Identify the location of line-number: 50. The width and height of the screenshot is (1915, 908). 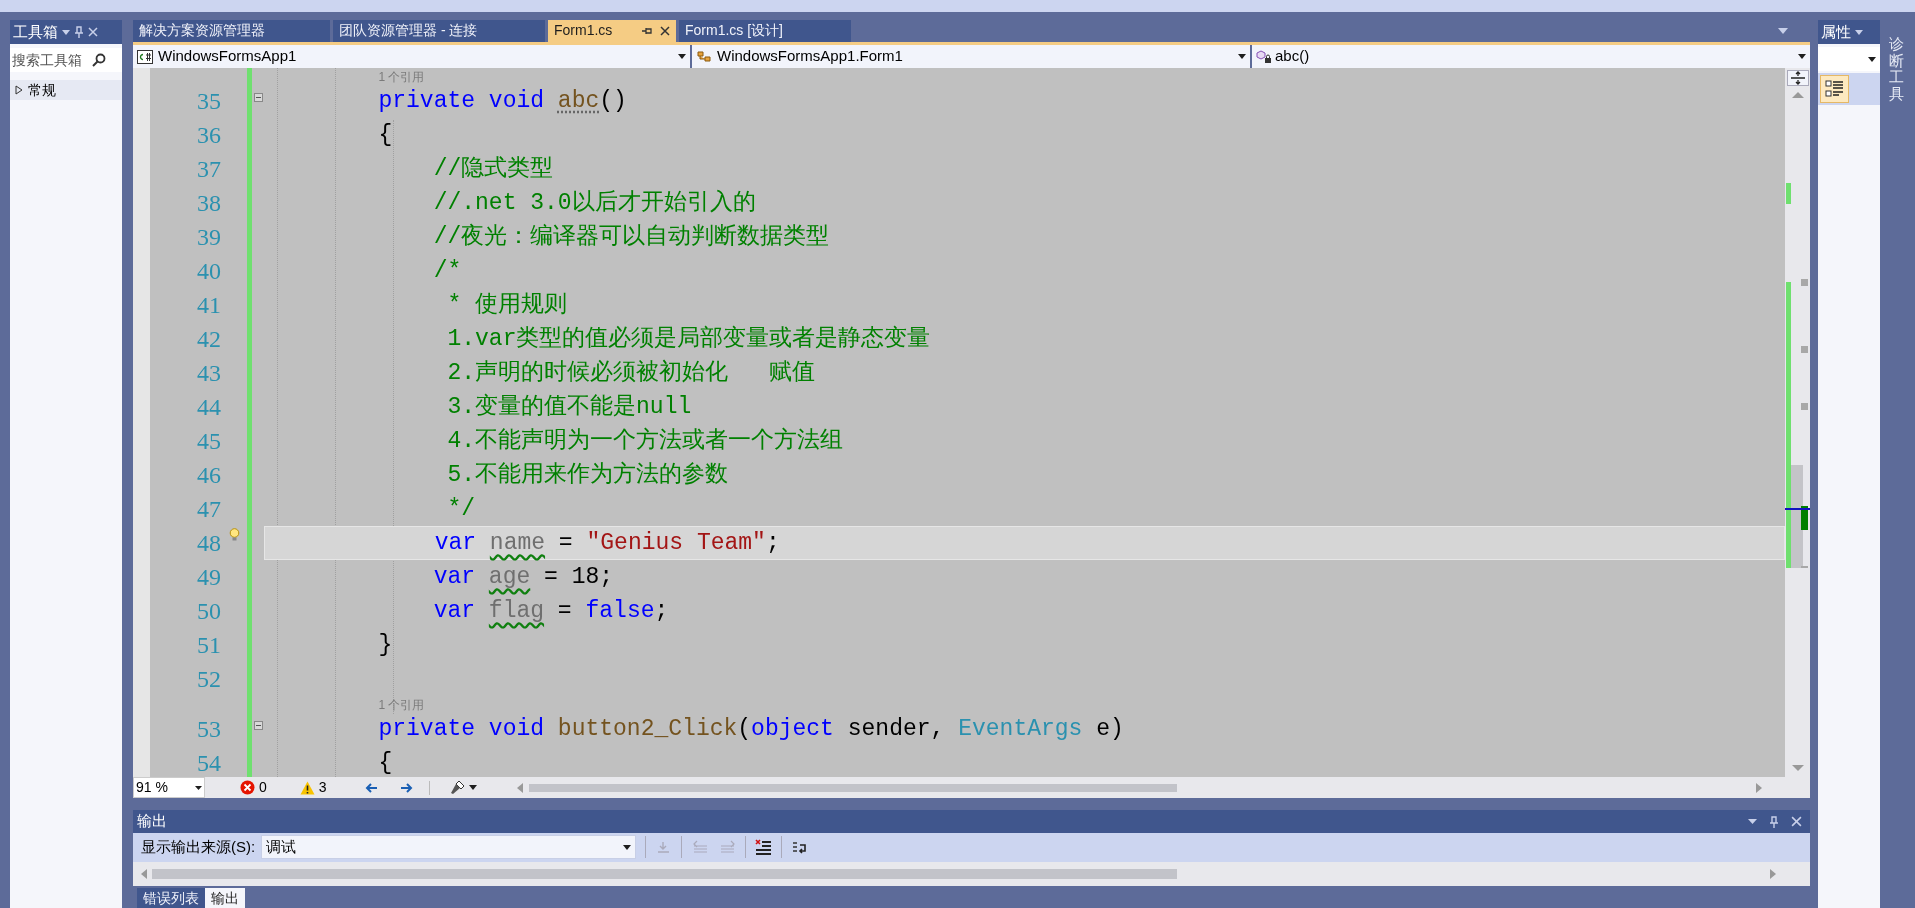
(209, 612).